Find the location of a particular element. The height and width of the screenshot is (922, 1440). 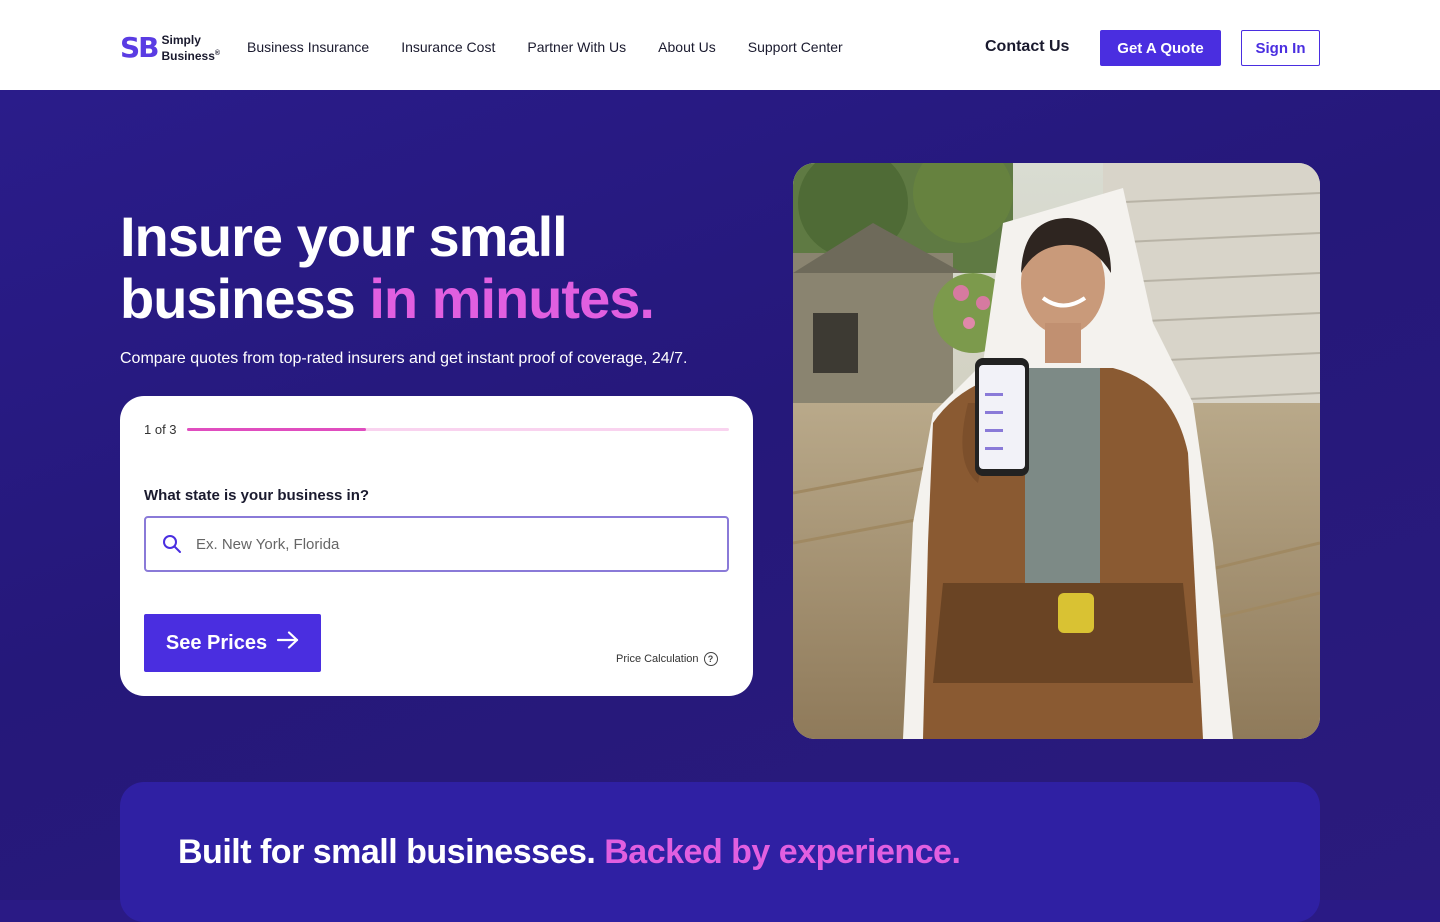

band-title-accent: Backed by experience. is located at coordinates (782, 852).